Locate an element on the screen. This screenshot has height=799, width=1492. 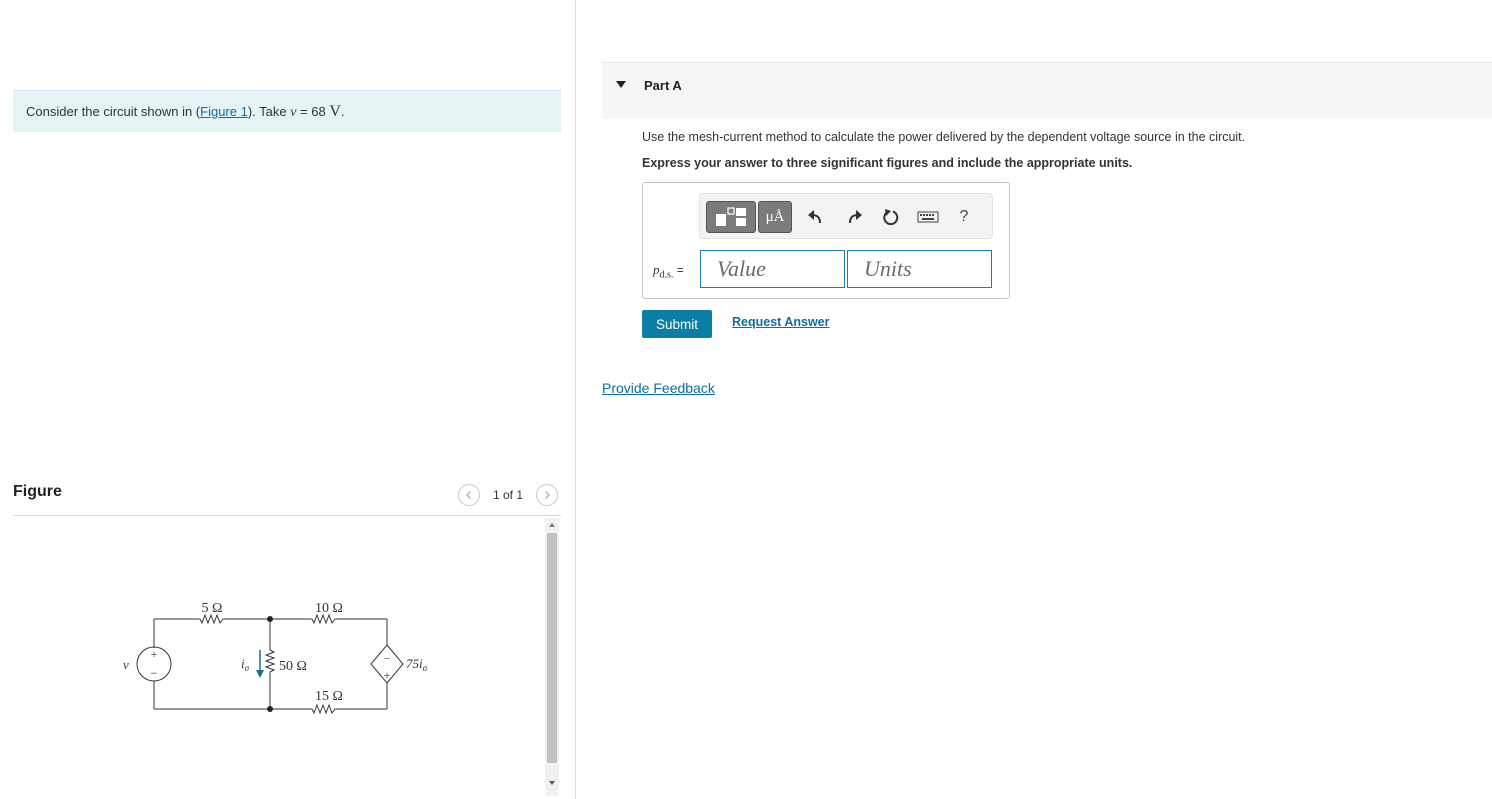
help-button: ? is located at coordinates (964, 217).